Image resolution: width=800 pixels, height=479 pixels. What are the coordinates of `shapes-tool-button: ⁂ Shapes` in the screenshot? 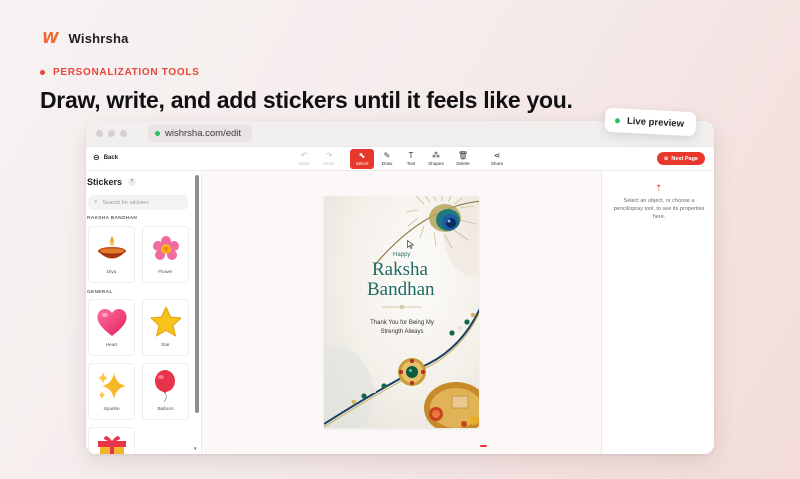 It's located at (436, 159).